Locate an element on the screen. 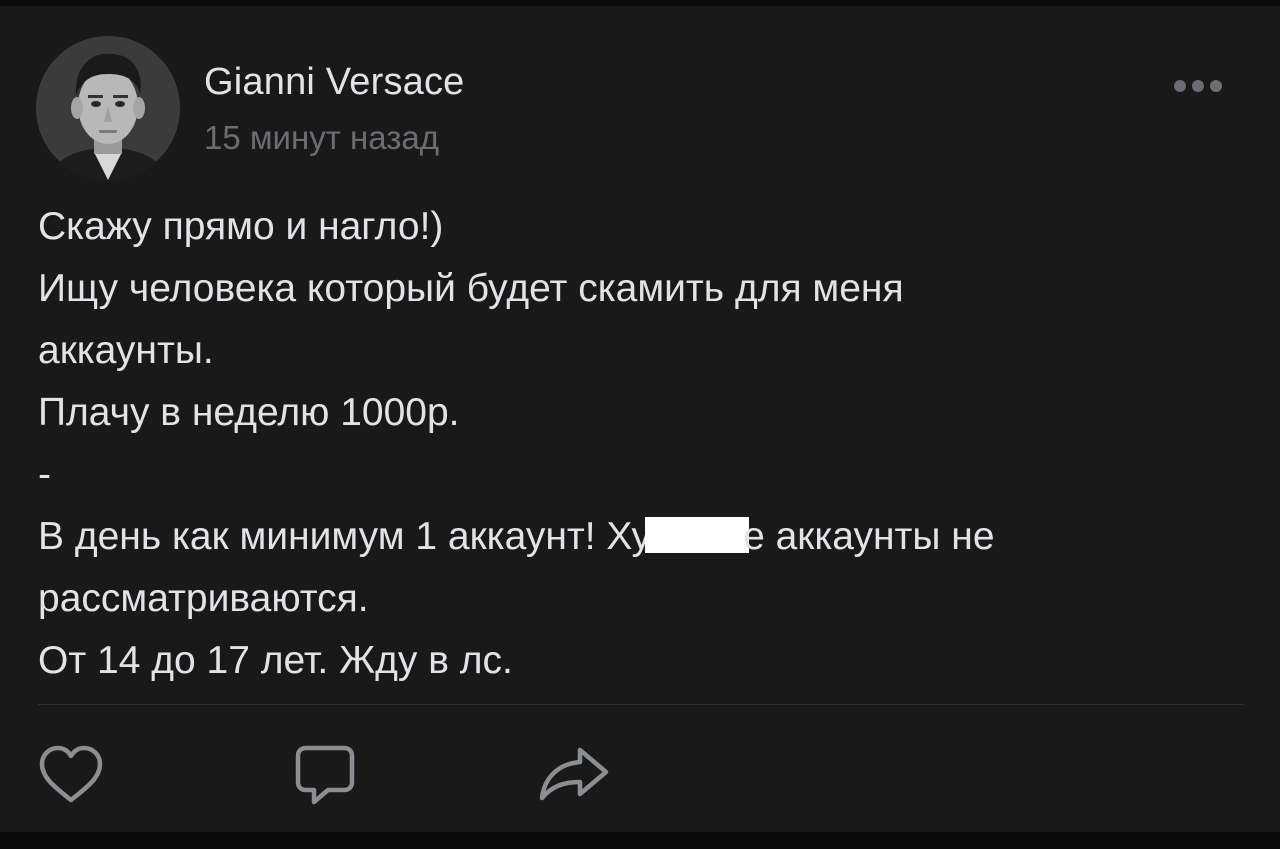 The image size is (1280, 849). heart-icon is located at coordinates (71, 774).